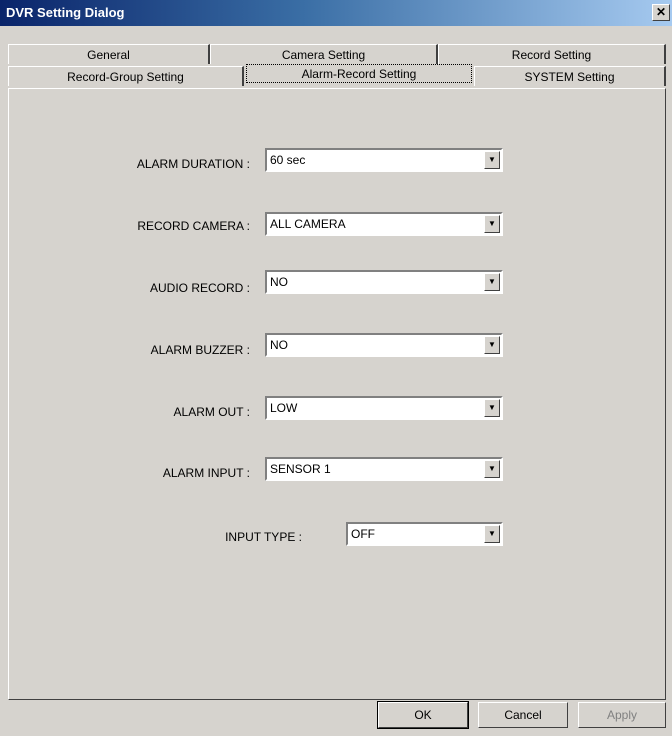  What do you see at coordinates (284, 408) in the screenshot?
I see `alarm-out-value: LOW` at bounding box center [284, 408].